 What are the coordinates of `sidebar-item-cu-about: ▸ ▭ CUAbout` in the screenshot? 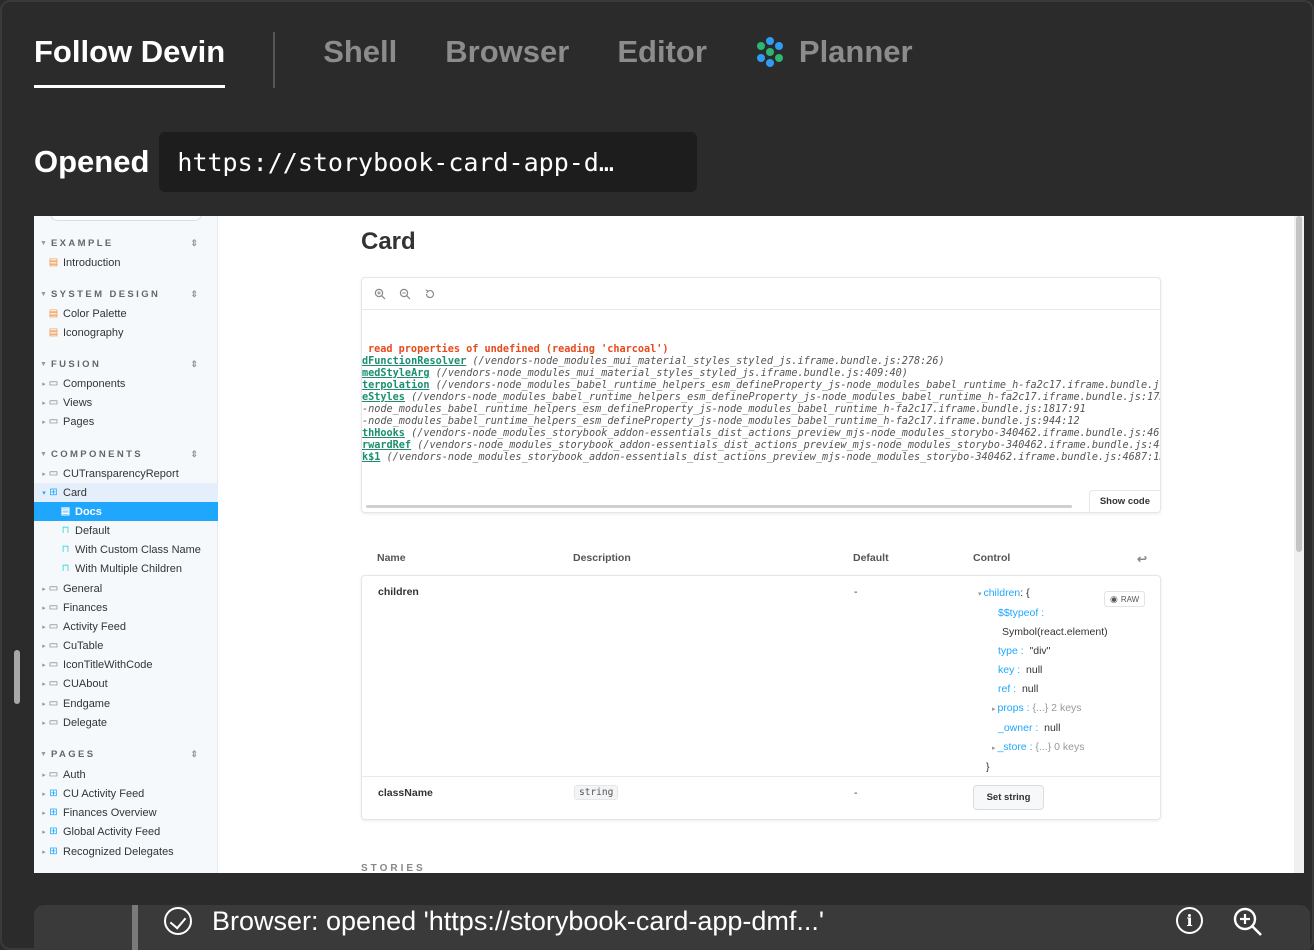 It's located at (126, 683).